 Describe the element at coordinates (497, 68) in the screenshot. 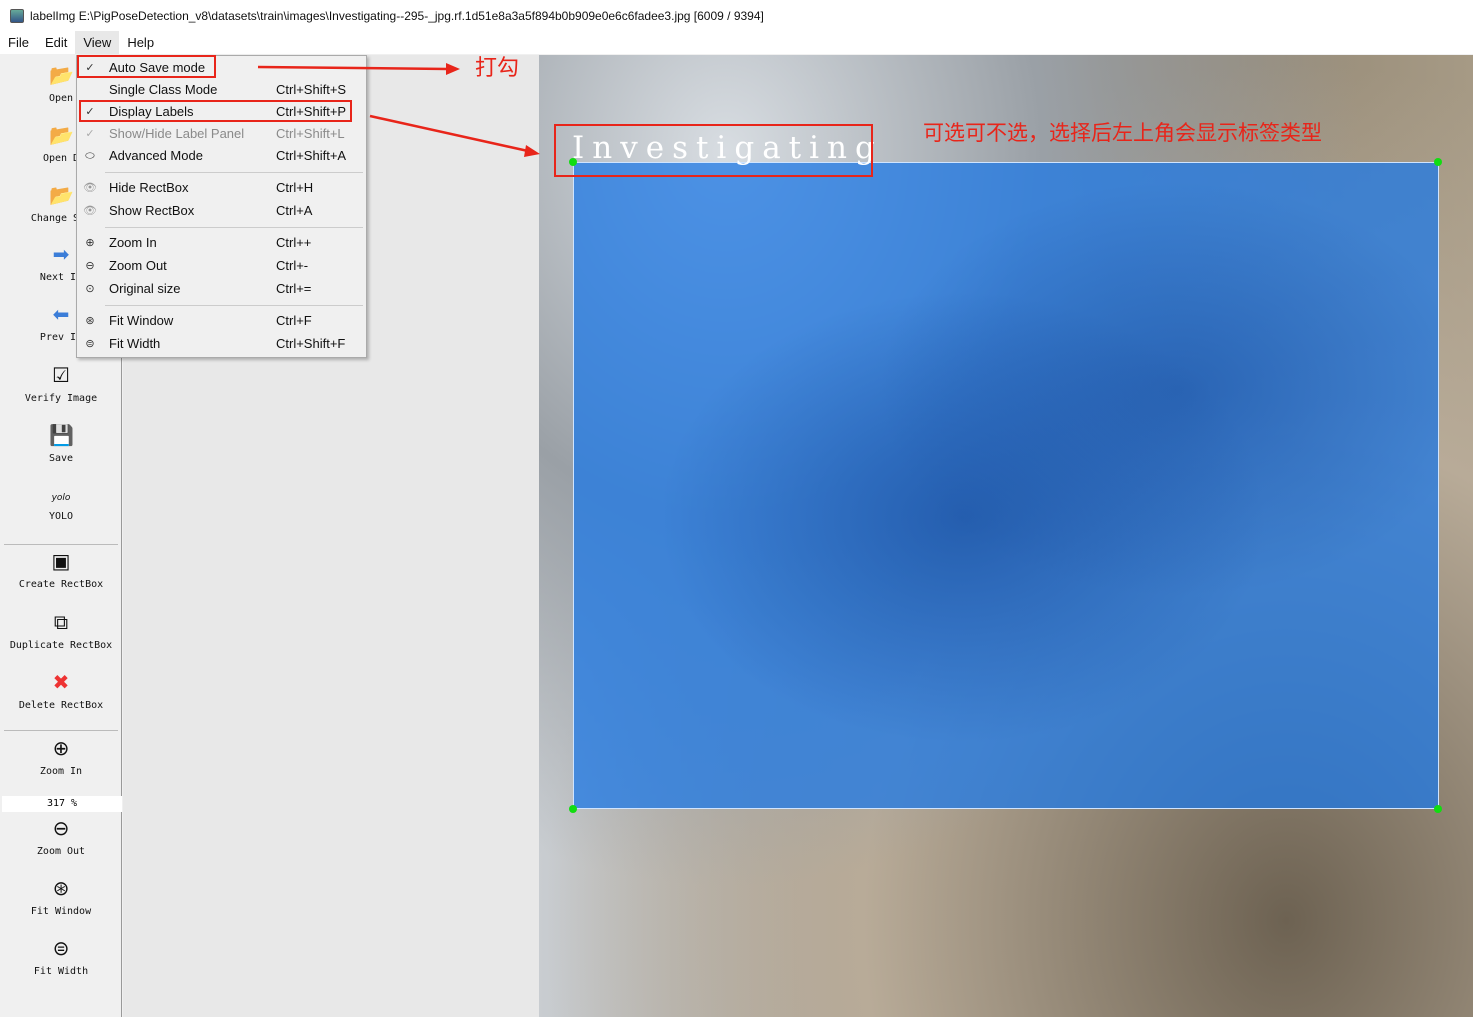

I see `annotation-tick: 打勾` at that location.